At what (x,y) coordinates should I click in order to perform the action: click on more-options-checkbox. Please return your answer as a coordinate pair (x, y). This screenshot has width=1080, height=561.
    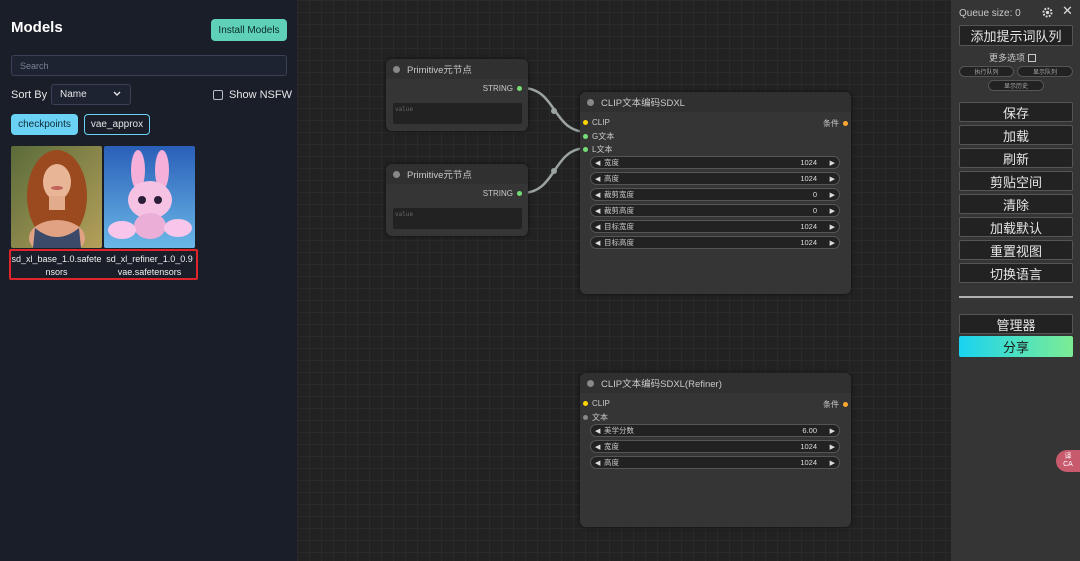
    Looking at the image, I should click on (1032, 57).